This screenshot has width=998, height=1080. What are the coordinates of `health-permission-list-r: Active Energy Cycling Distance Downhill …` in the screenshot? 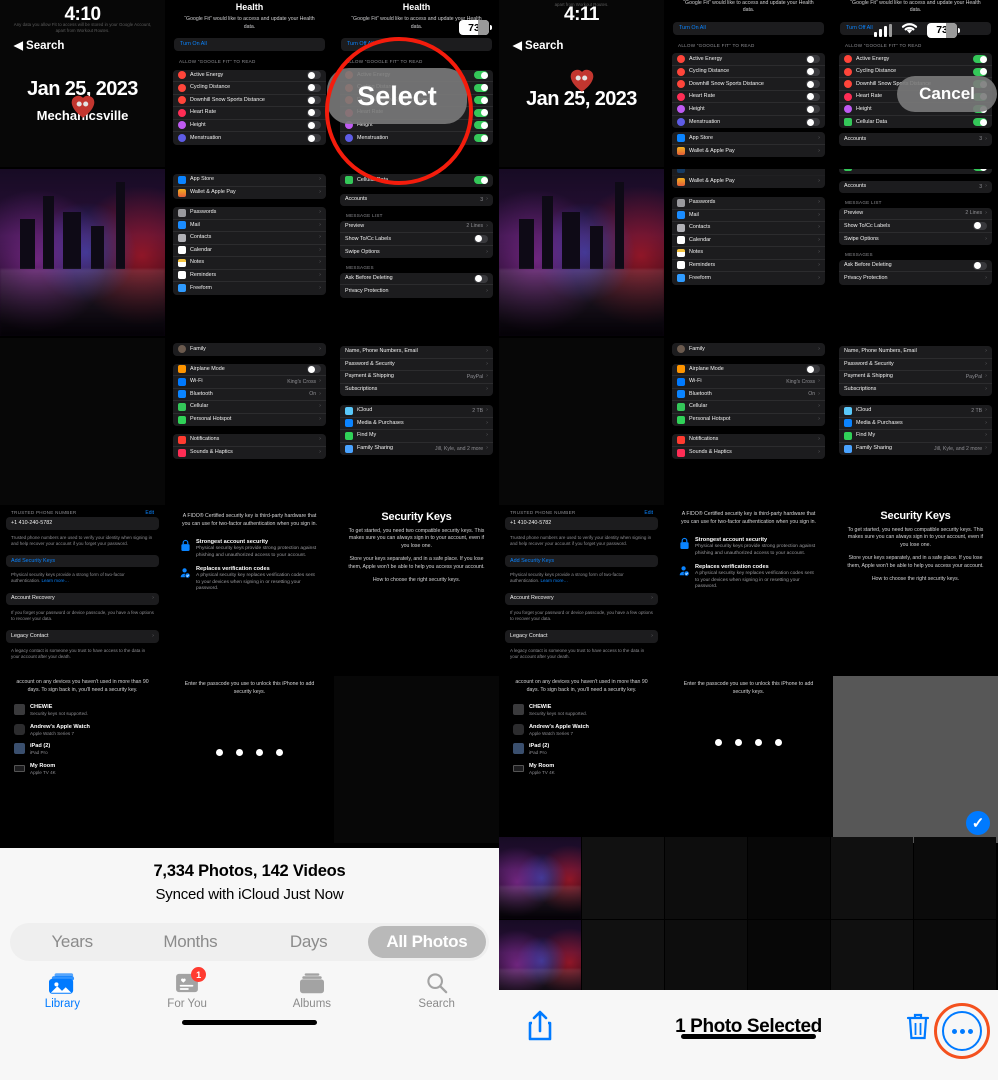 It's located at (748, 91).